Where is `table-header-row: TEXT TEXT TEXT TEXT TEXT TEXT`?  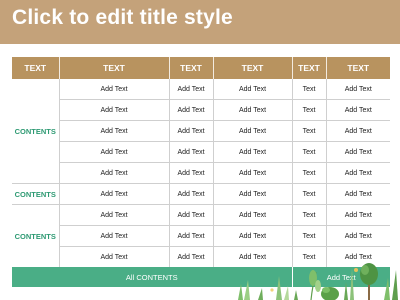
table-header-row: TEXT TEXT TEXT TEXT TEXT TEXT is located at coordinates (201, 68).